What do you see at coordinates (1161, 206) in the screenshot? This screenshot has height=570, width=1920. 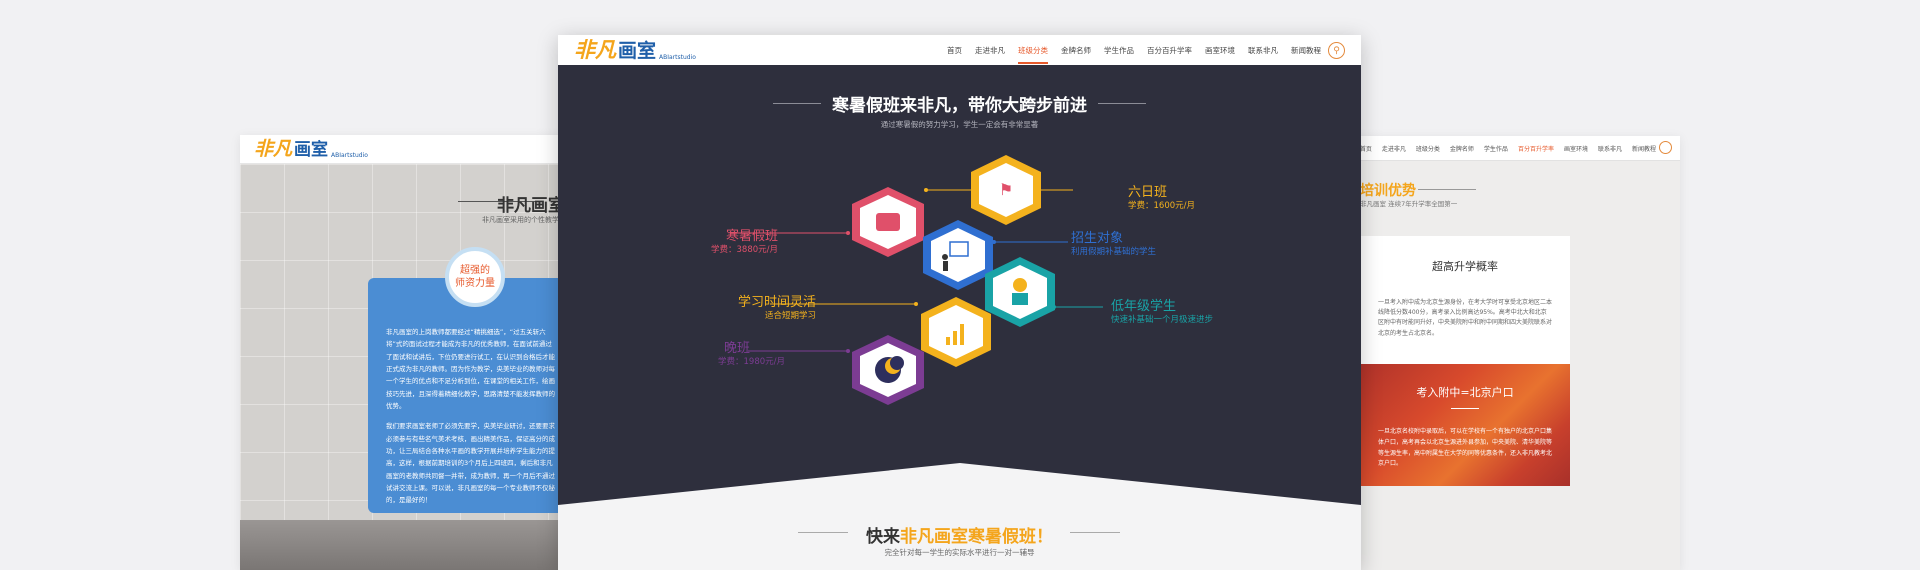 I see `sixday-class-fee: 学费：1600元/月` at bounding box center [1161, 206].